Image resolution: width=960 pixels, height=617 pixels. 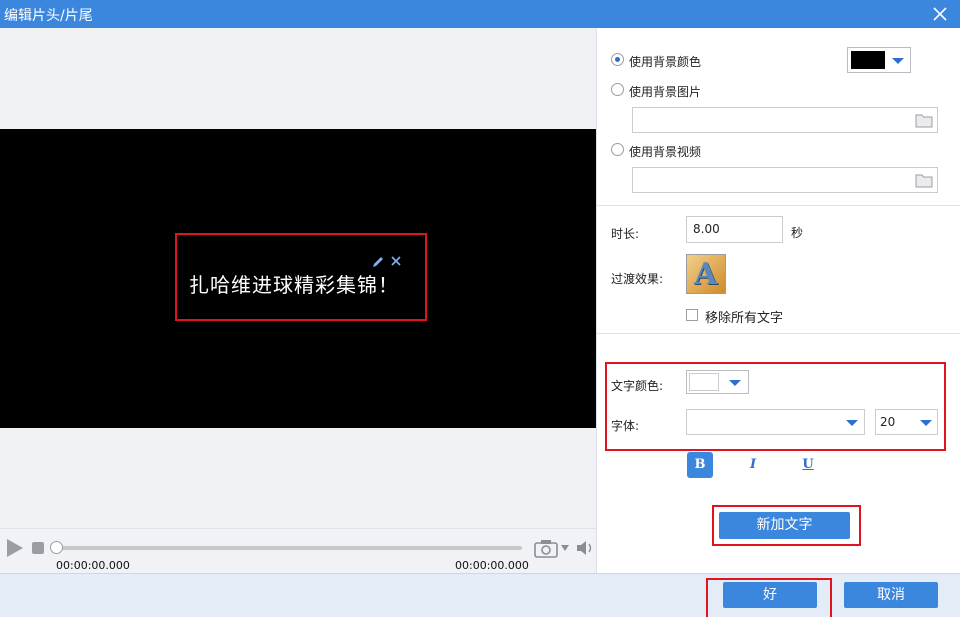 What do you see at coordinates (775, 422) in the screenshot?
I see `font-select` at bounding box center [775, 422].